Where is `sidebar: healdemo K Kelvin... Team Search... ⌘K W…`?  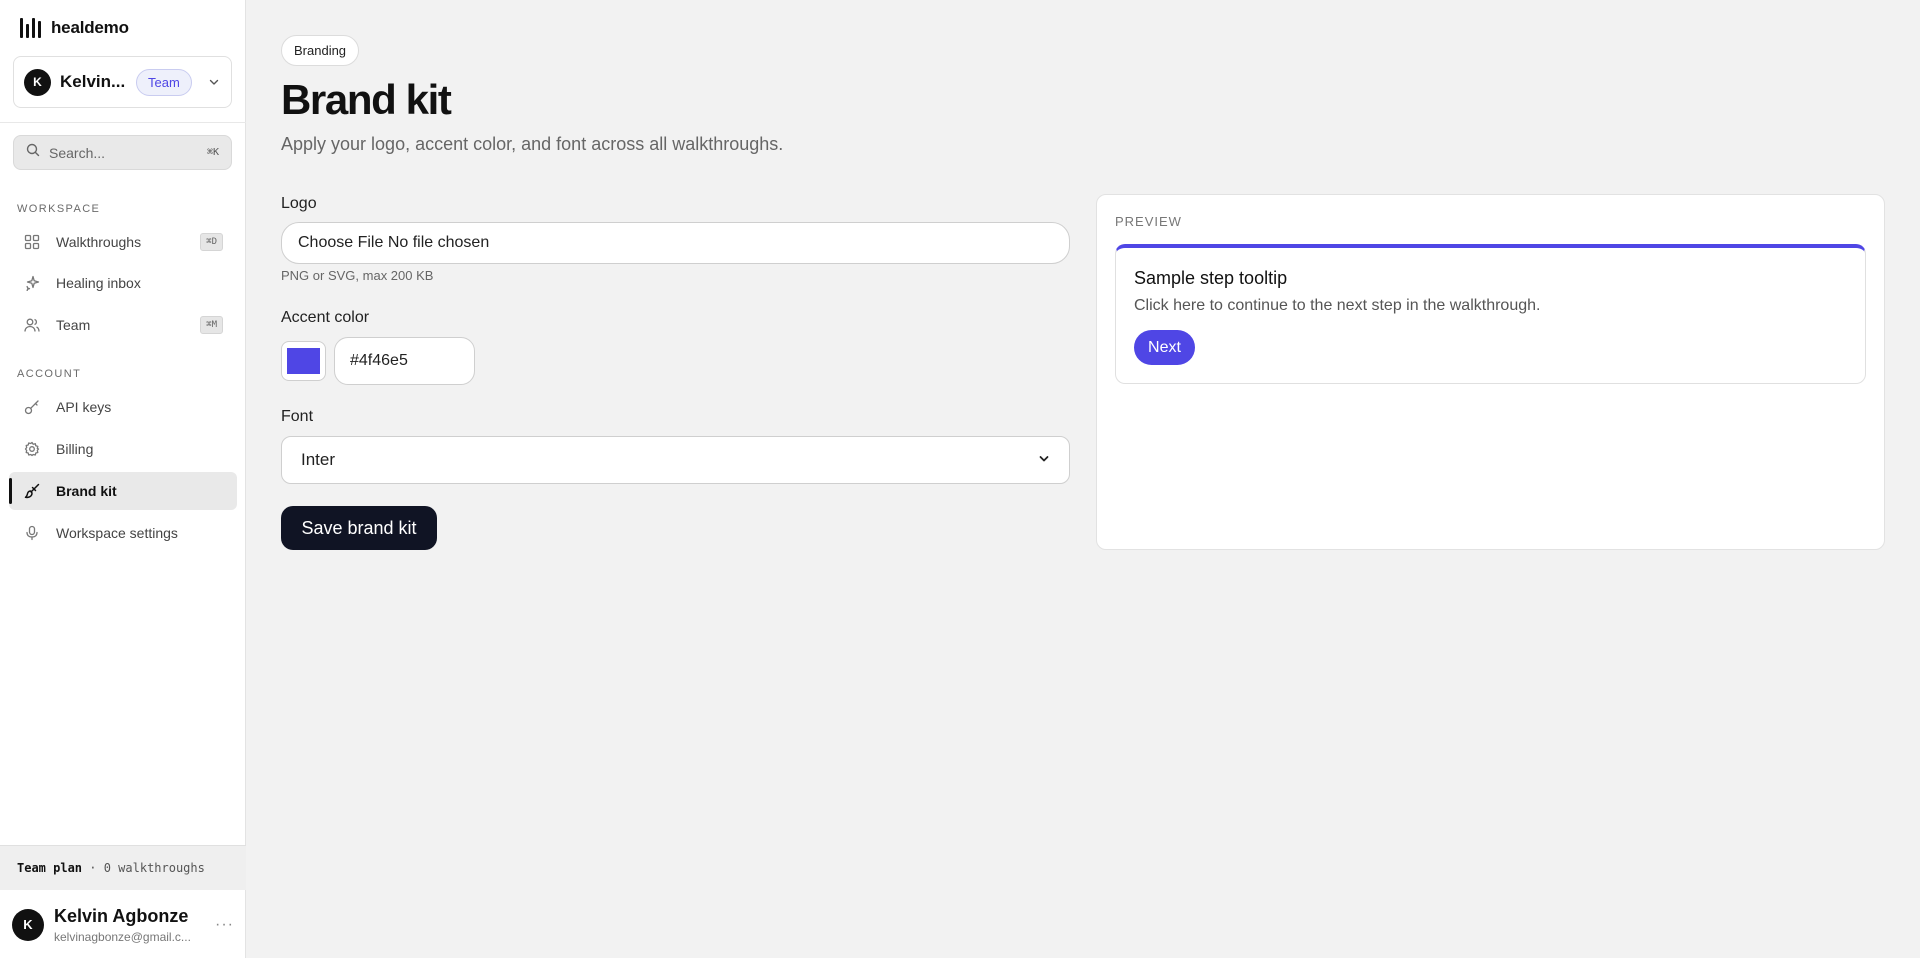
sidebar: healdemo K Kelvin... Team Search... ⌘K W… is located at coordinates (123, 479).